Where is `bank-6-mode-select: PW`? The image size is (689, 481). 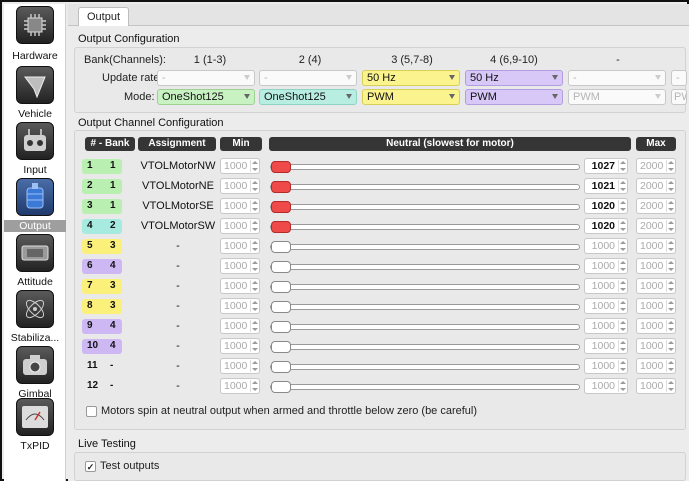
bank-6-mode-select: PW is located at coordinates (679, 97).